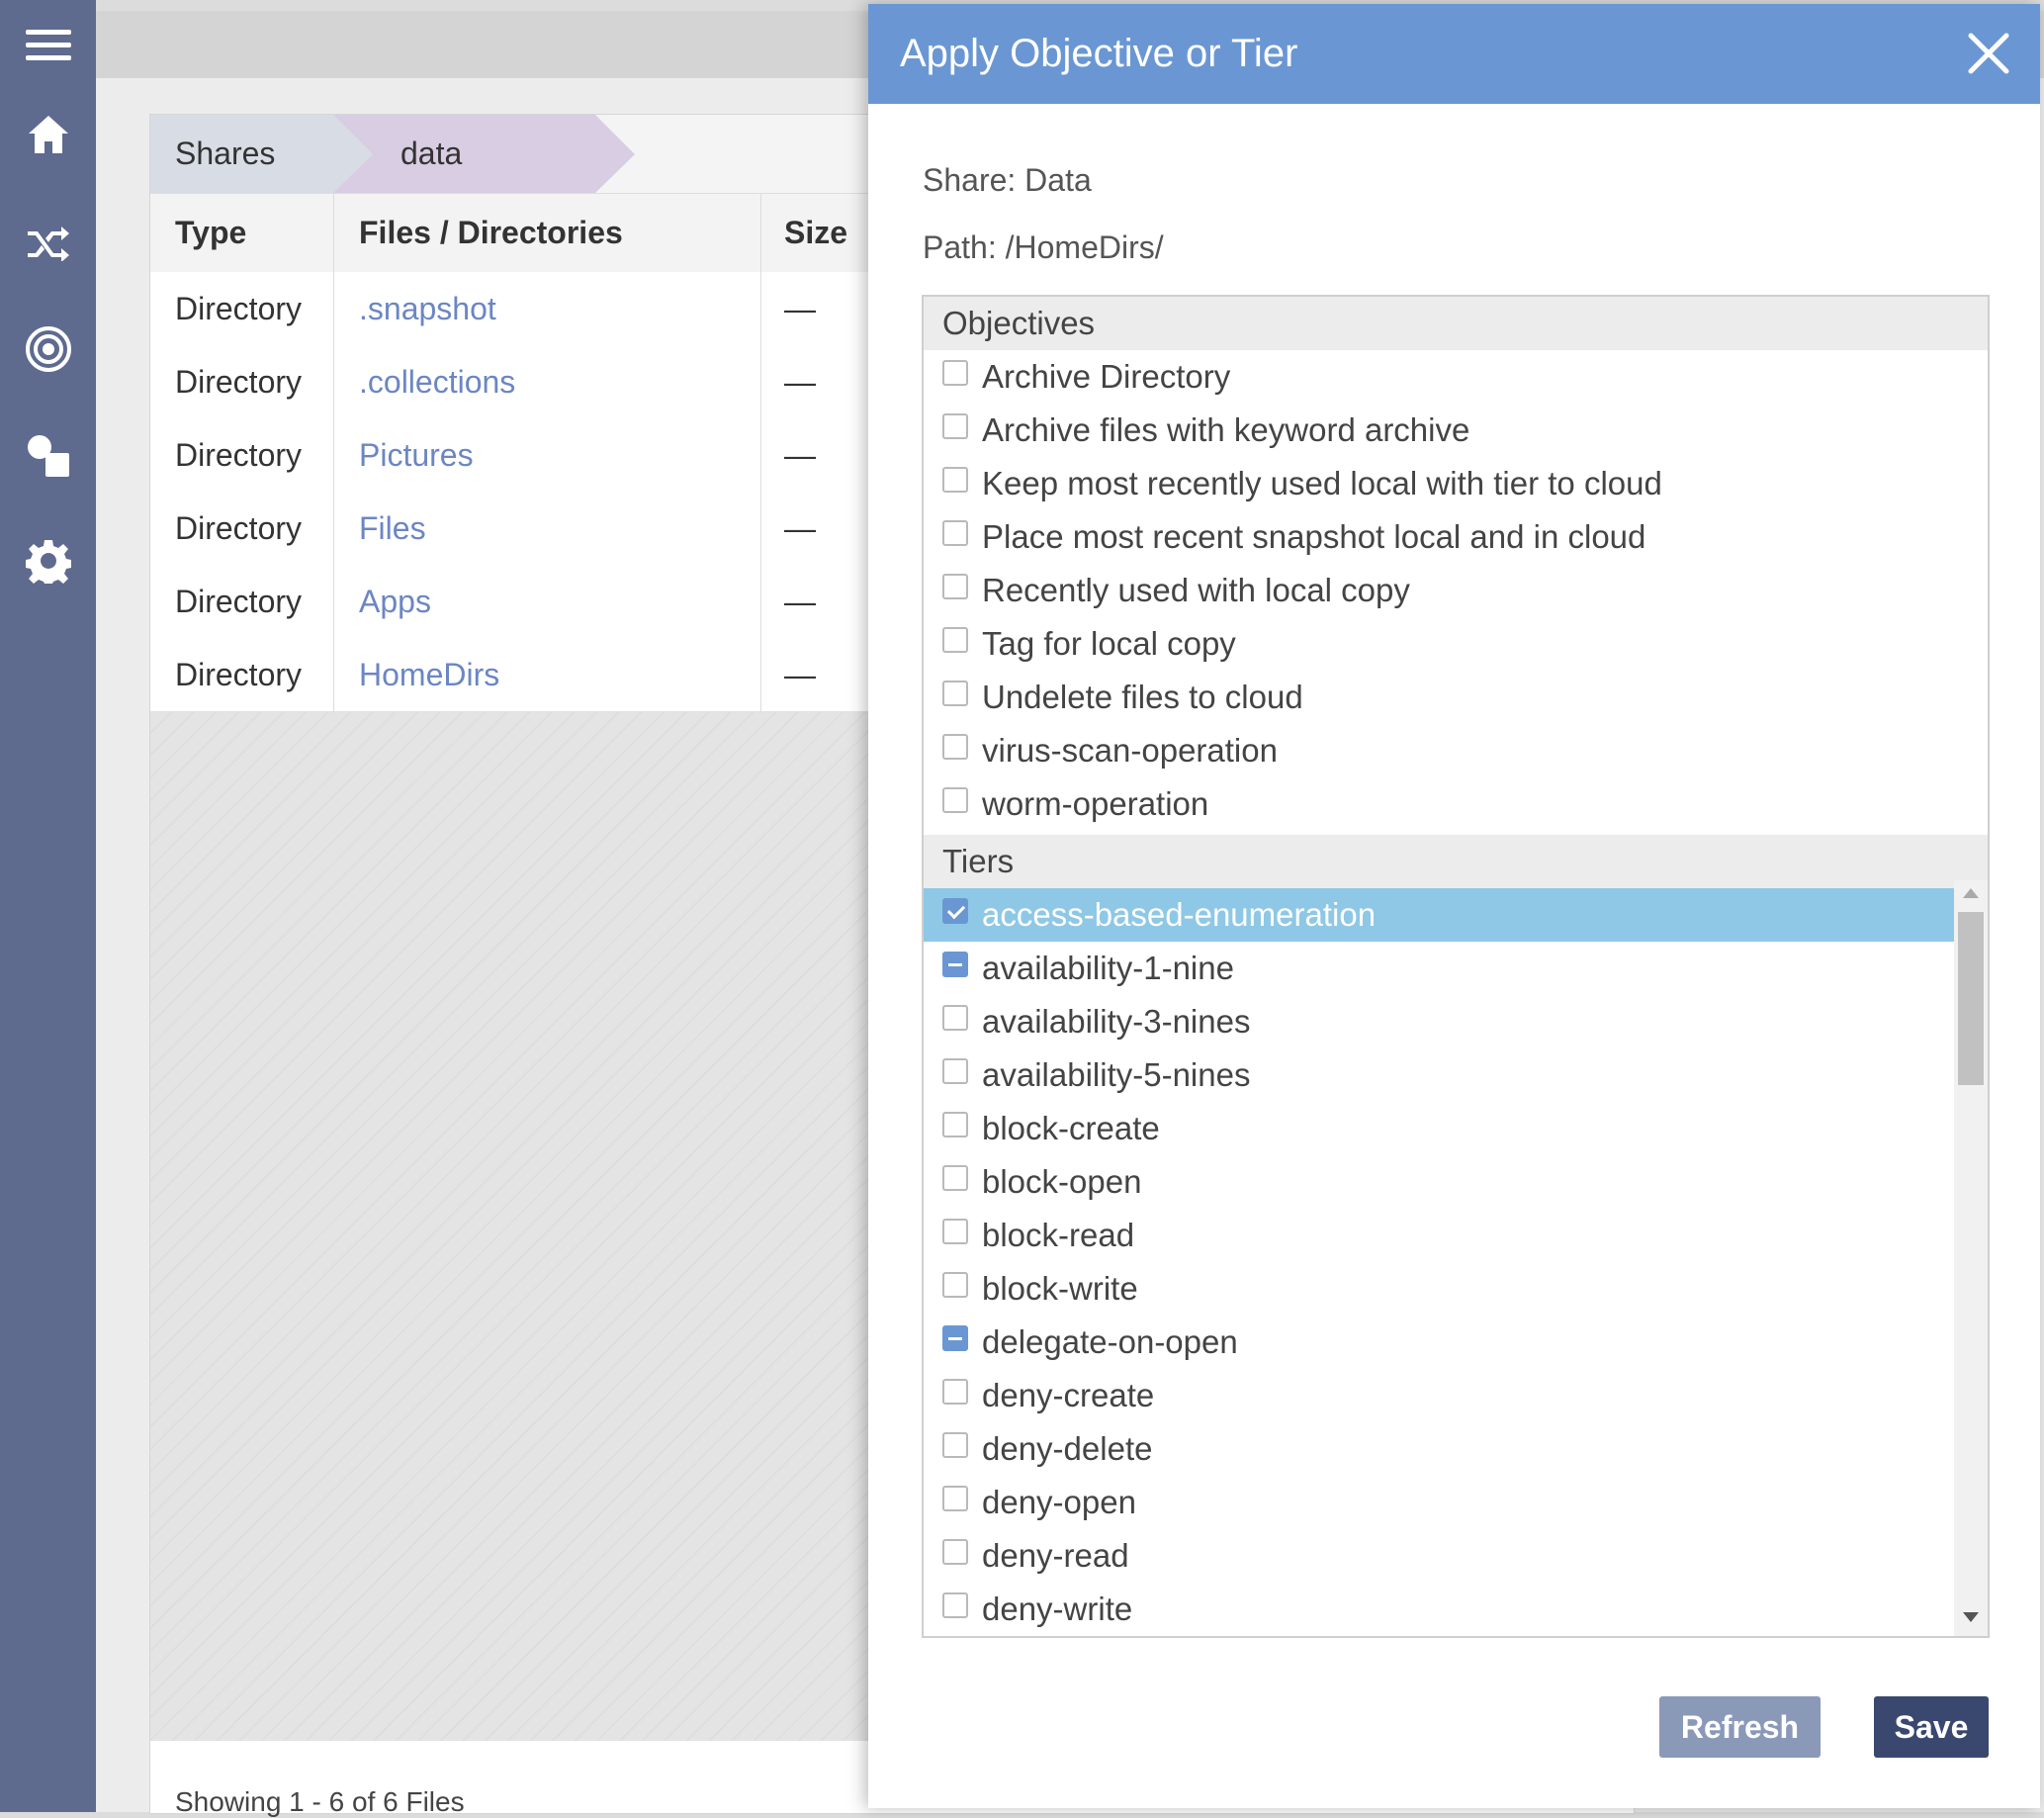 This screenshot has height=1818, width=2044. I want to click on objective-option: worm-operation, so click(1456, 804).